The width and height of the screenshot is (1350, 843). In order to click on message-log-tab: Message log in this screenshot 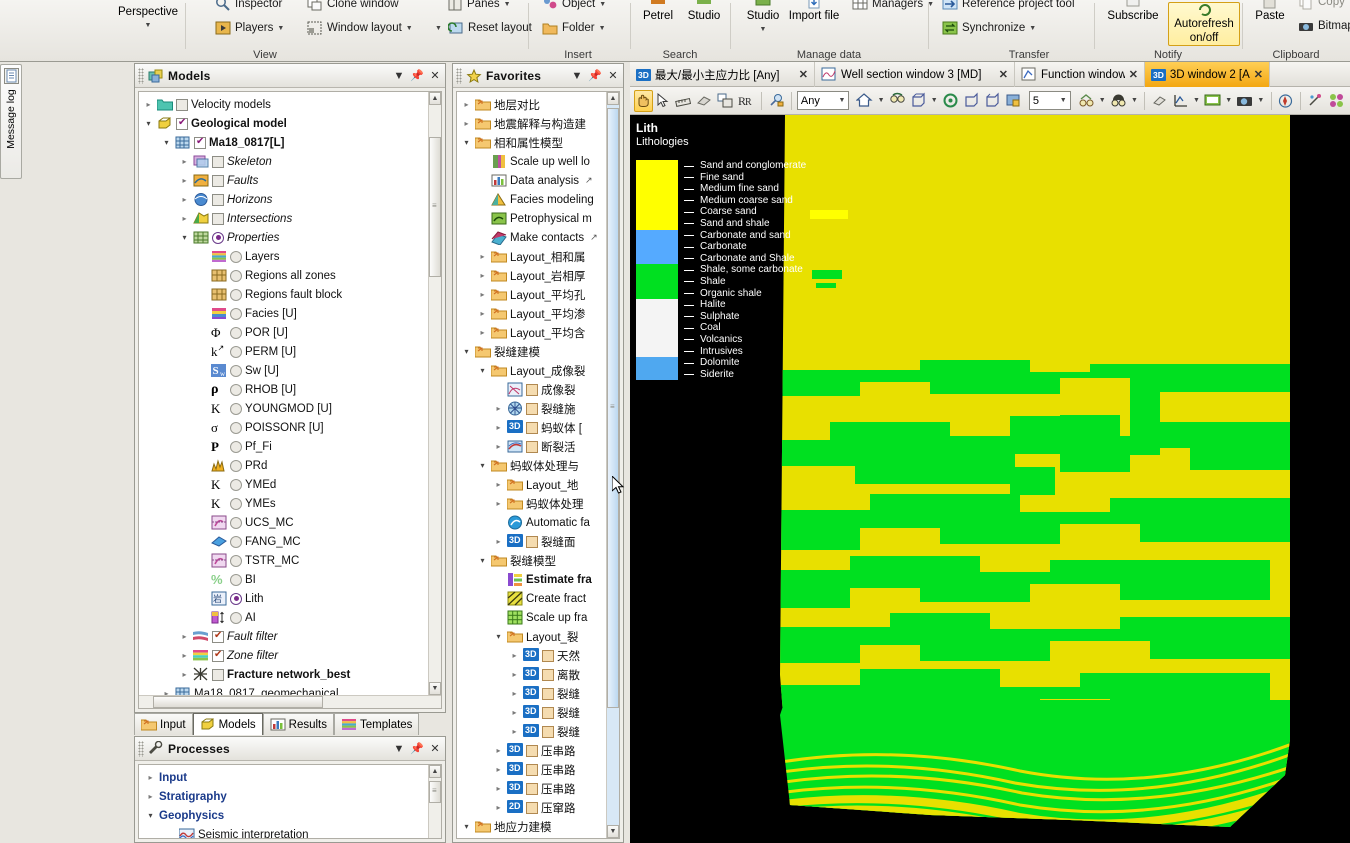, I will do `click(11, 121)`.